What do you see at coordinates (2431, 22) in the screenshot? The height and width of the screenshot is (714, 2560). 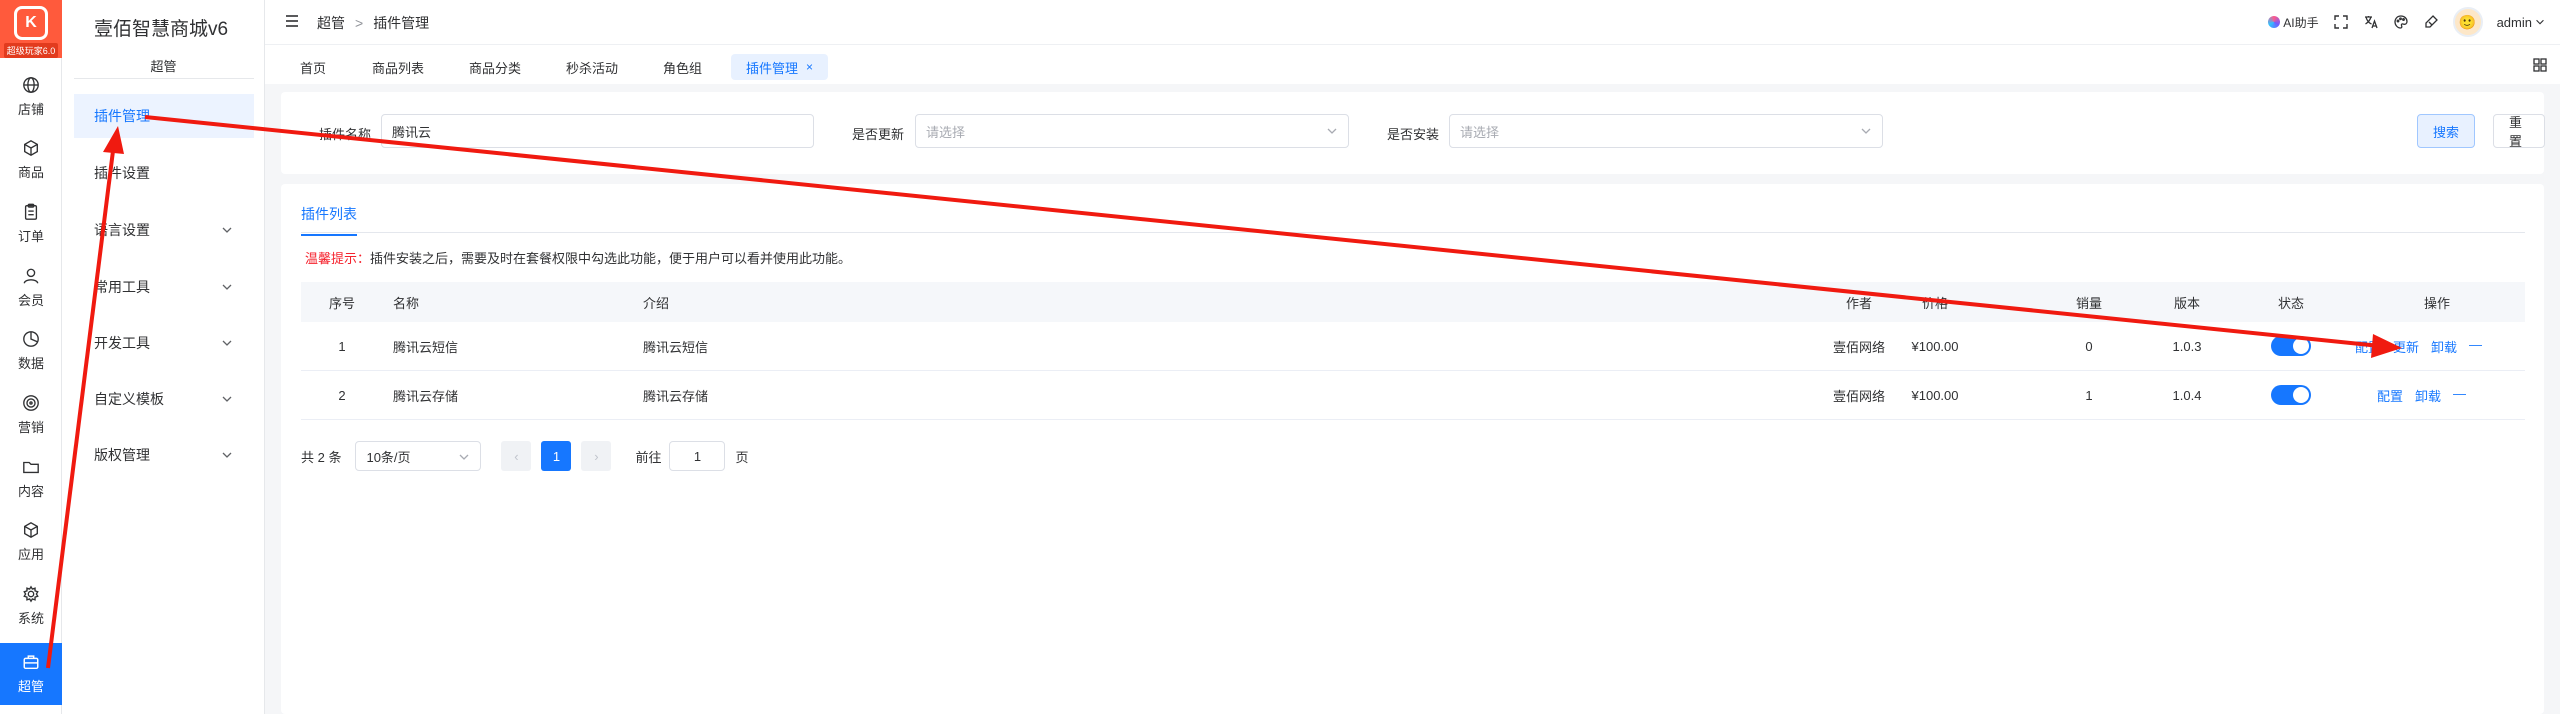 I see `clear-cache-icon` at bounding box center [2431, 22].